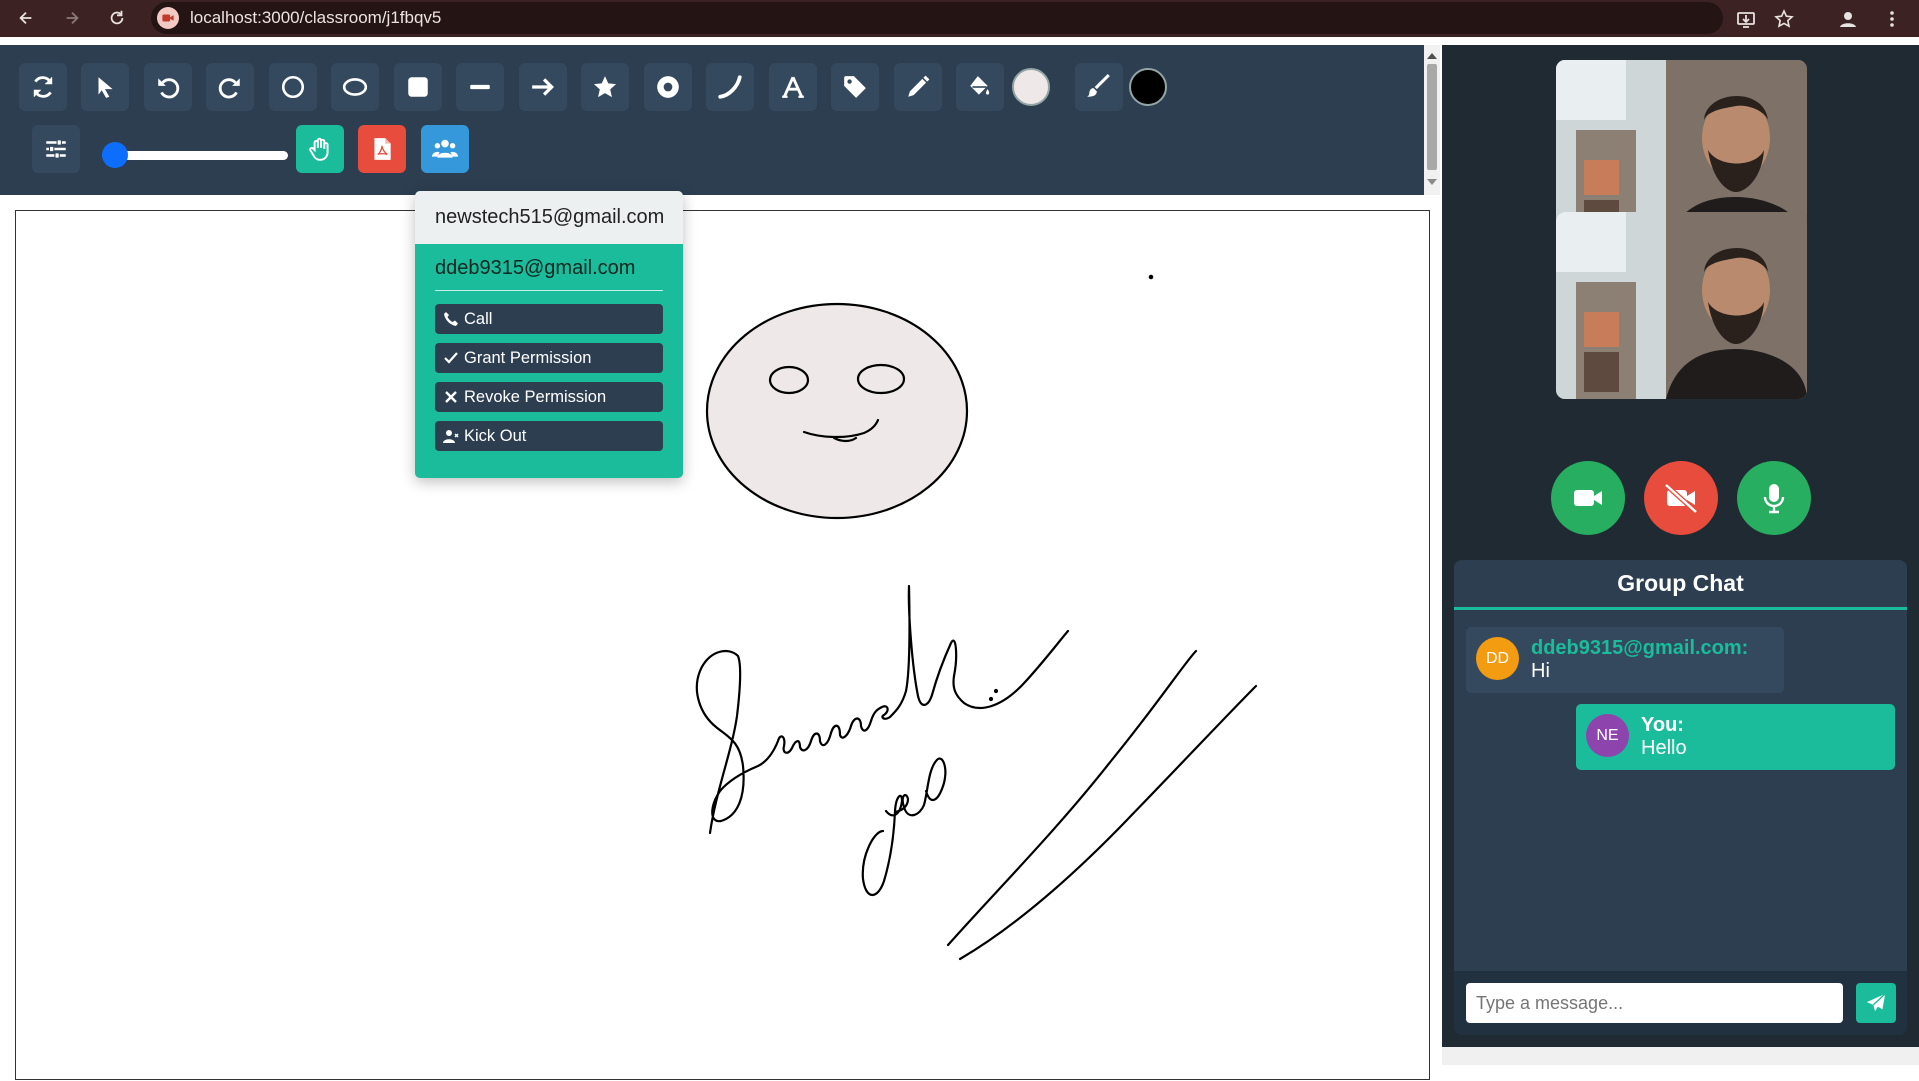  I want to click on text-tool-button, so click(793, 87).